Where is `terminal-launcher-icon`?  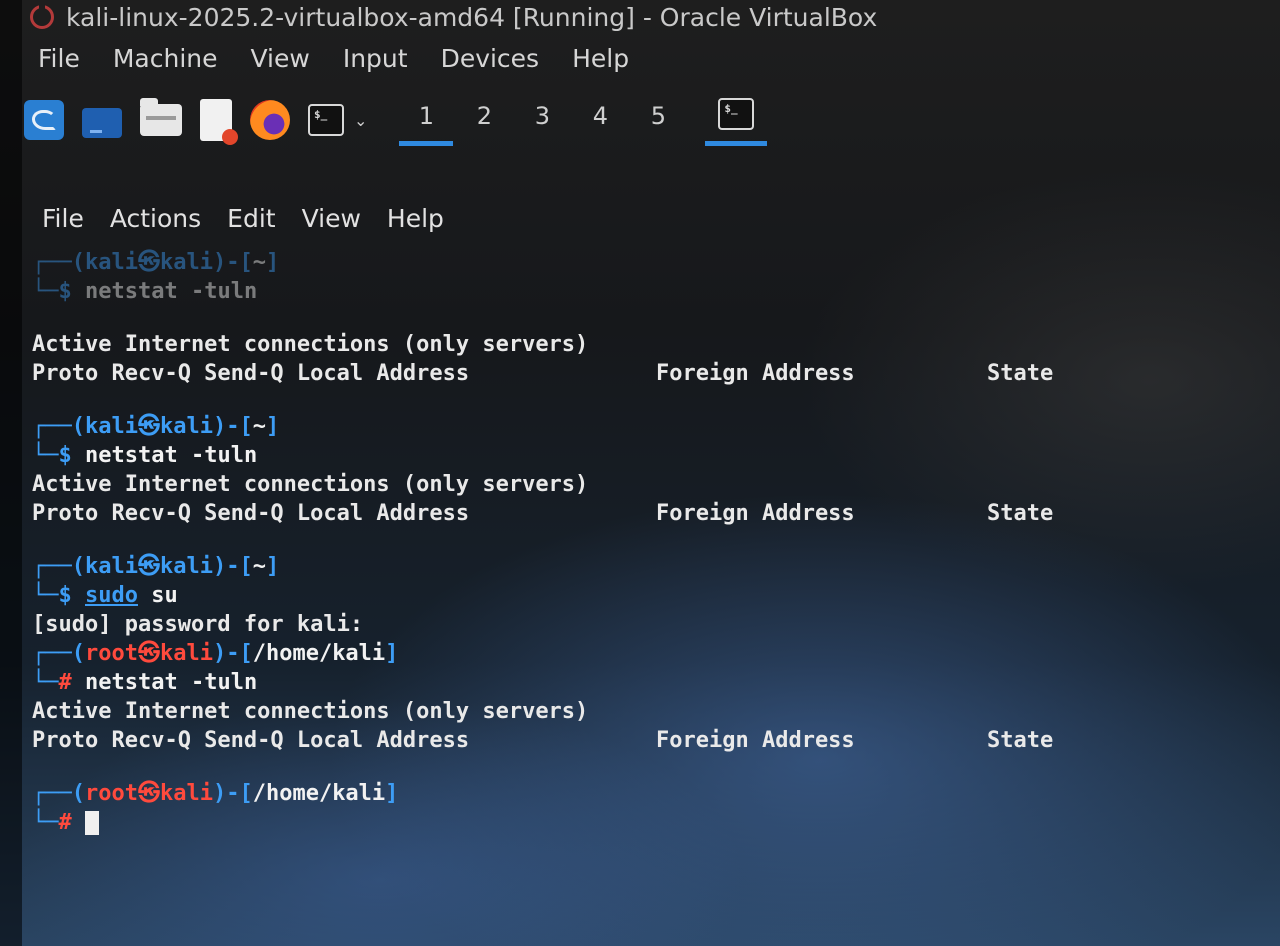
terminal-launcher-icon is located at coordinates (326, 120).